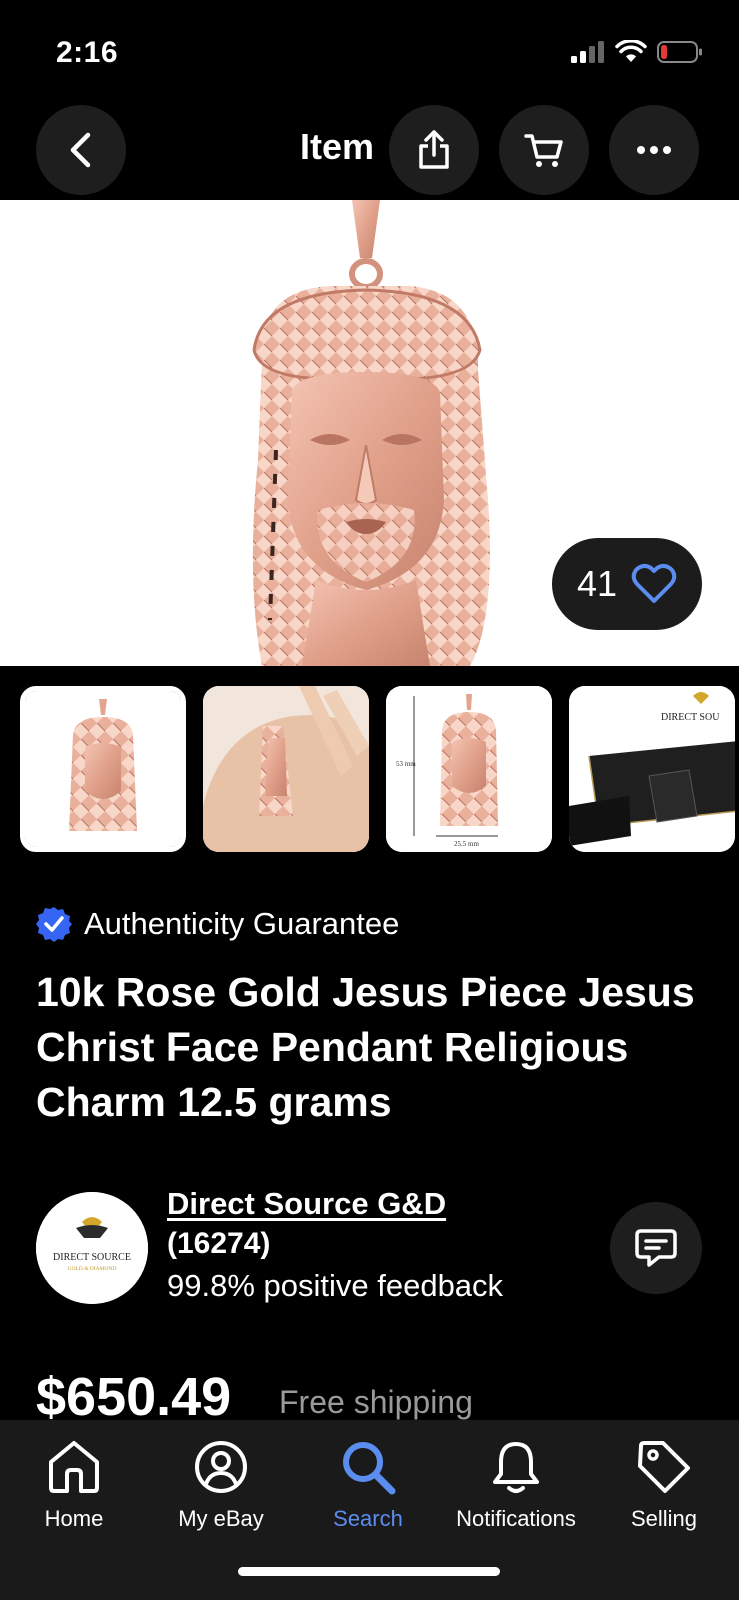 Image resolution: width=739 pixels, height=1600 pixels. I want to click on tab-selling: Selling, so click(664, 1485).